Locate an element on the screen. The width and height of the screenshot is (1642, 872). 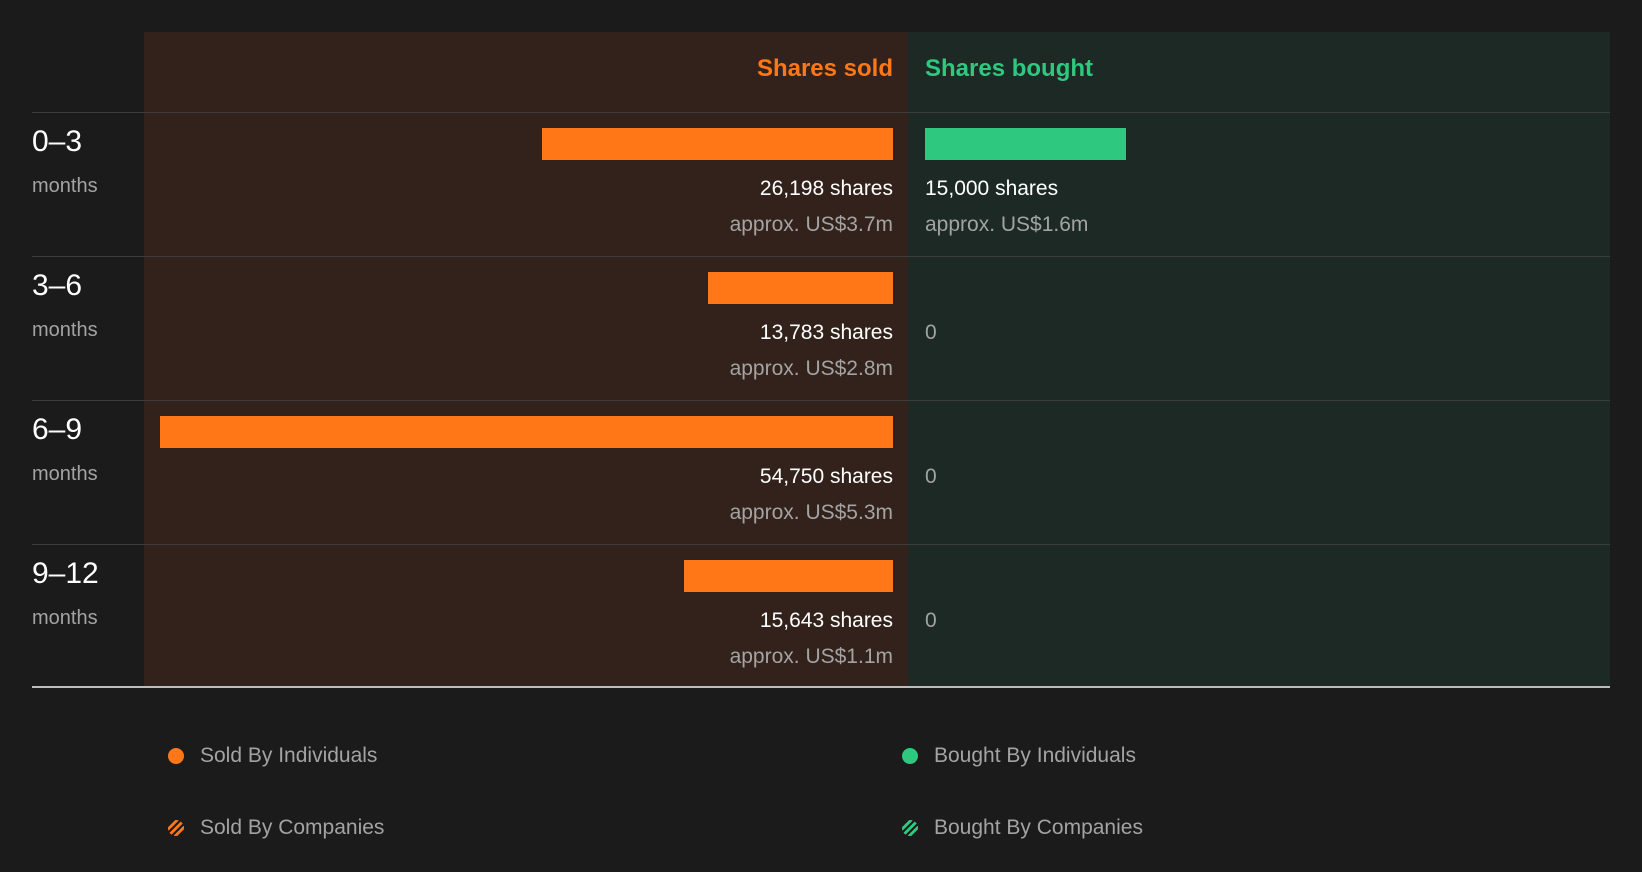
sold-shares-label: 54,750 shares is located at coordinates (826, 476).